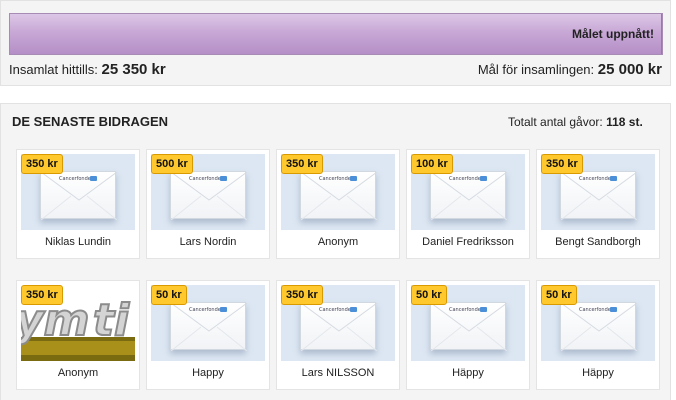 The width and height of the screenshot is (676, 400). I want to click on donor-name: Daniel Fredriksson, so click(468, 242).